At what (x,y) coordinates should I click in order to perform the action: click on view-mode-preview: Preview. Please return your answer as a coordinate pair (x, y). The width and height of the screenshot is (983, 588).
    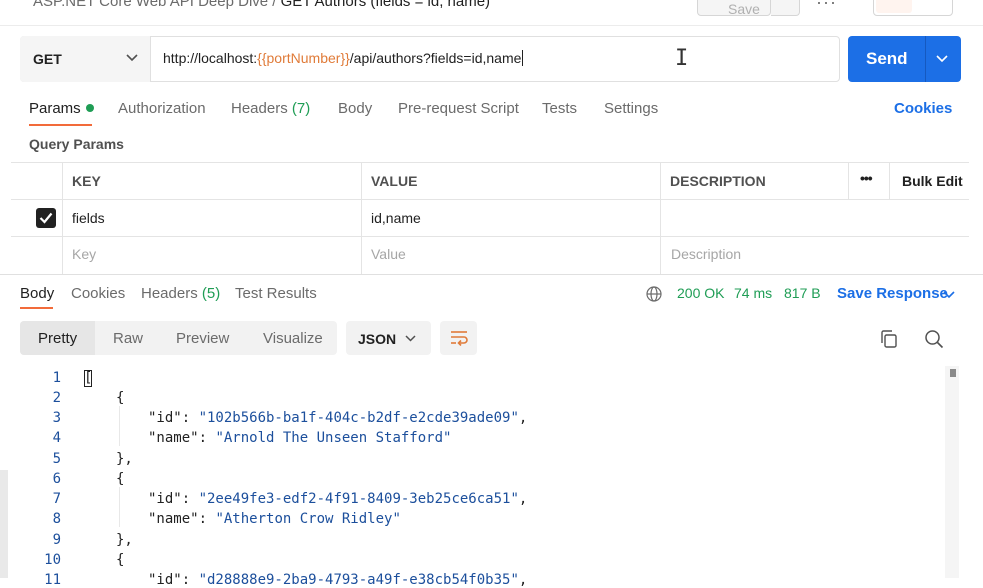
    Looking at the image, I should click on (202, 338).